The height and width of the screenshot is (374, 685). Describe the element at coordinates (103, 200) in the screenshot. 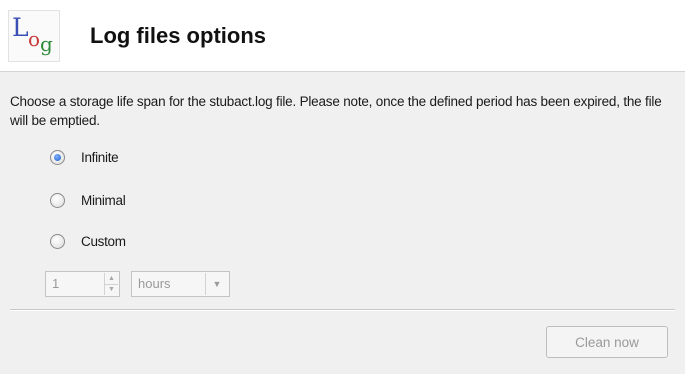

I see `option-minimal-label: Minimal` at that location.